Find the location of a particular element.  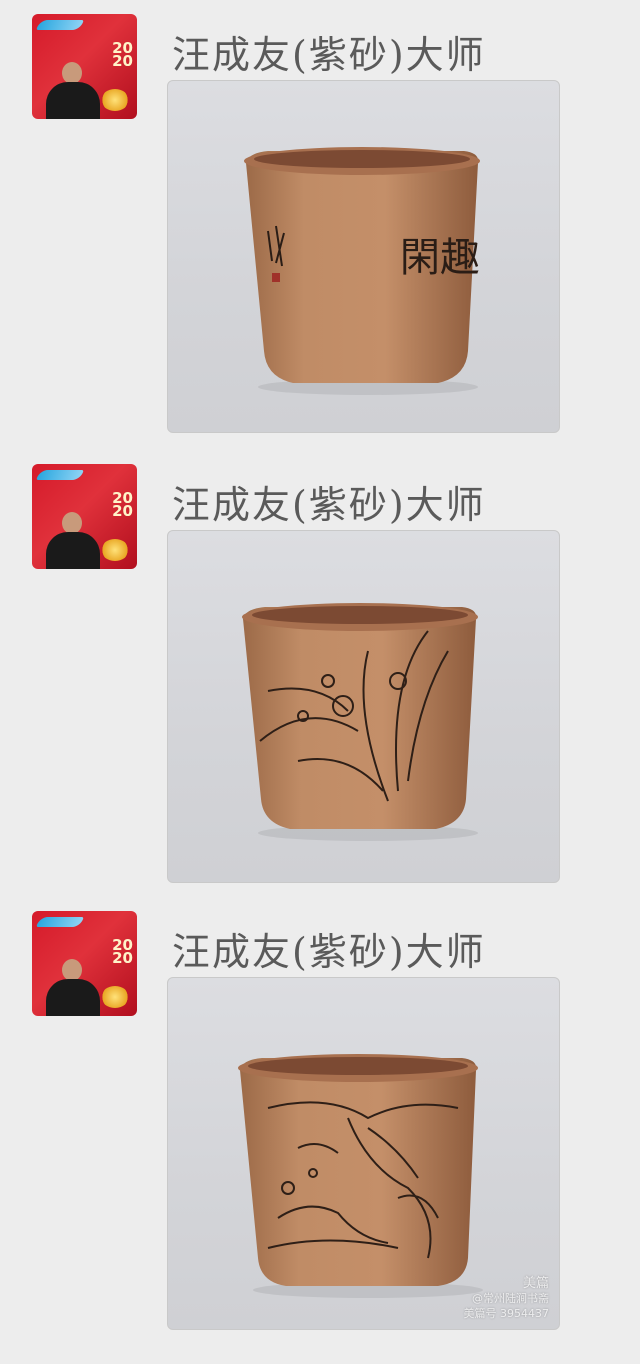

calligraphy-inscription: 閑趣 is located at coordinates (440, 258).